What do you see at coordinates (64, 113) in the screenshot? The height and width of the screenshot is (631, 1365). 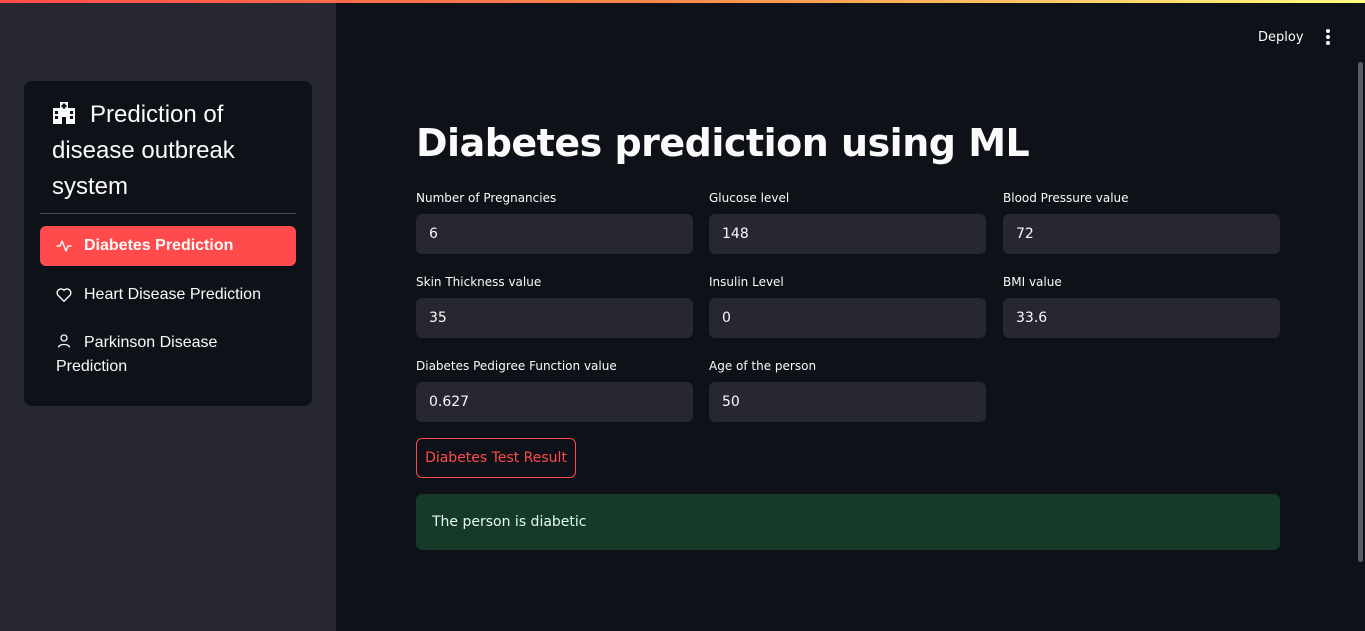 I see `hospital-icon` at bounding box center [64, 113].